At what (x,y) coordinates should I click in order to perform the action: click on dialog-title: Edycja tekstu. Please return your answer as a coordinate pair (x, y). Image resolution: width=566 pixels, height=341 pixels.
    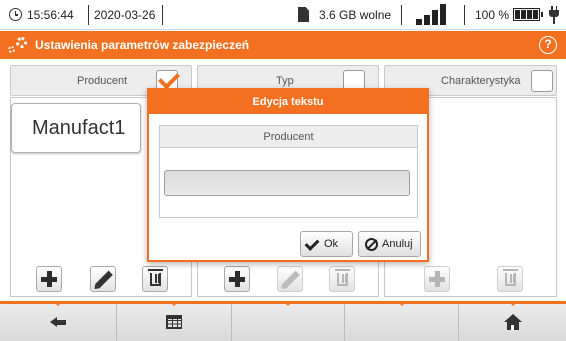
    Looking at the image, I should click on (288, 102).